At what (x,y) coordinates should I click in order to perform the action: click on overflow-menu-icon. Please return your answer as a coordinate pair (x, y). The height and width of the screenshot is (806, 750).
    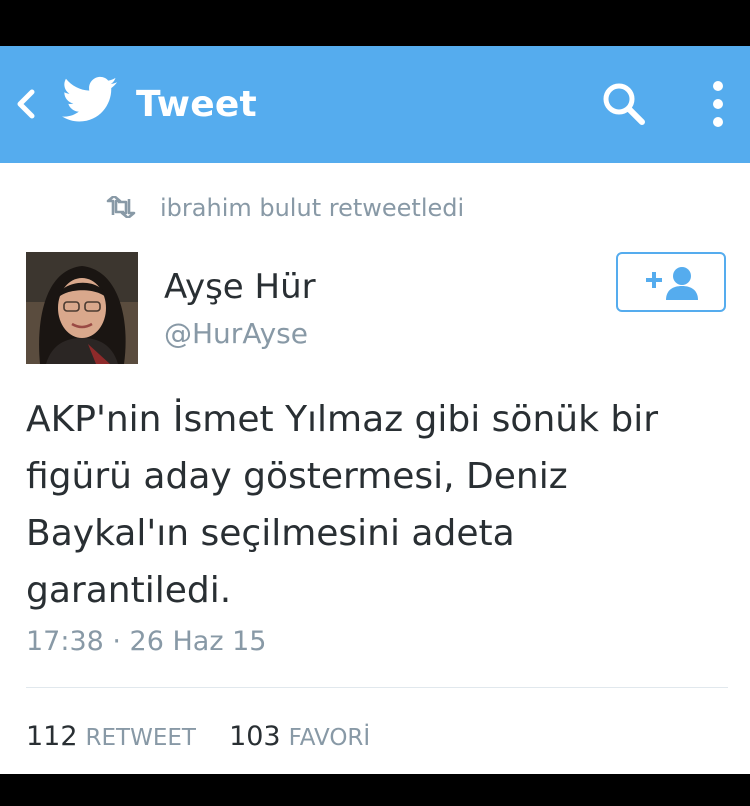
    Looking at the image, I should click on (718, 104).